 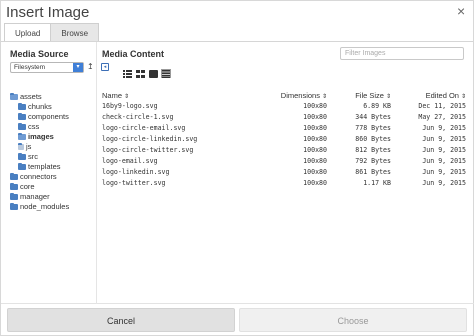 I want to click on tree-item: images, so click(x=39, y=137).